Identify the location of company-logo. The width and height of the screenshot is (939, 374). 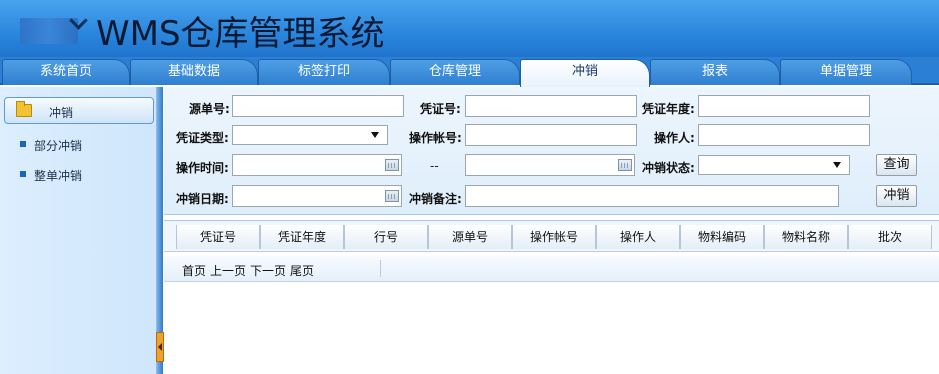
(49, 31).